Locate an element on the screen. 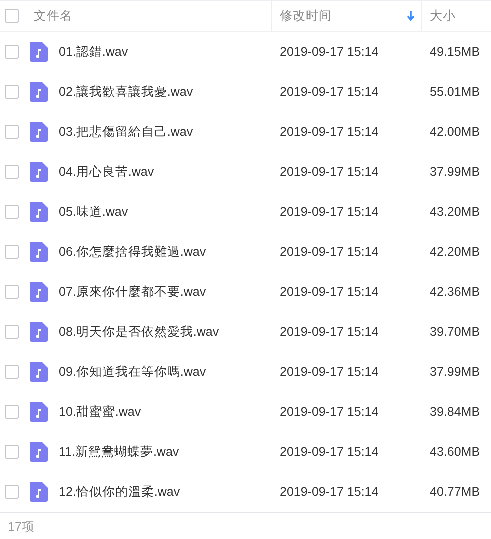 The width and height of the screenshot is (491, 539). file-name: 12.恰似你的溫柔.wav is located at coordinates (119, 492).